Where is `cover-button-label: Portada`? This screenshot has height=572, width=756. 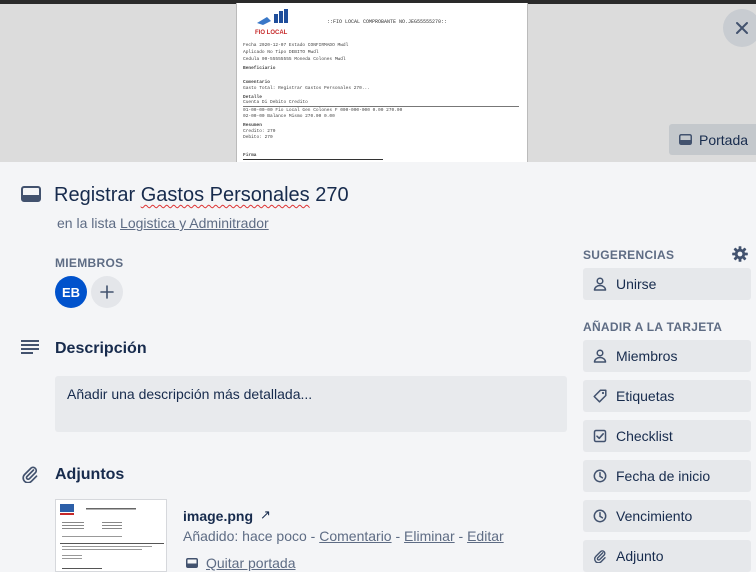 cover-button-label: Portada is located at coordinates (724, 139).